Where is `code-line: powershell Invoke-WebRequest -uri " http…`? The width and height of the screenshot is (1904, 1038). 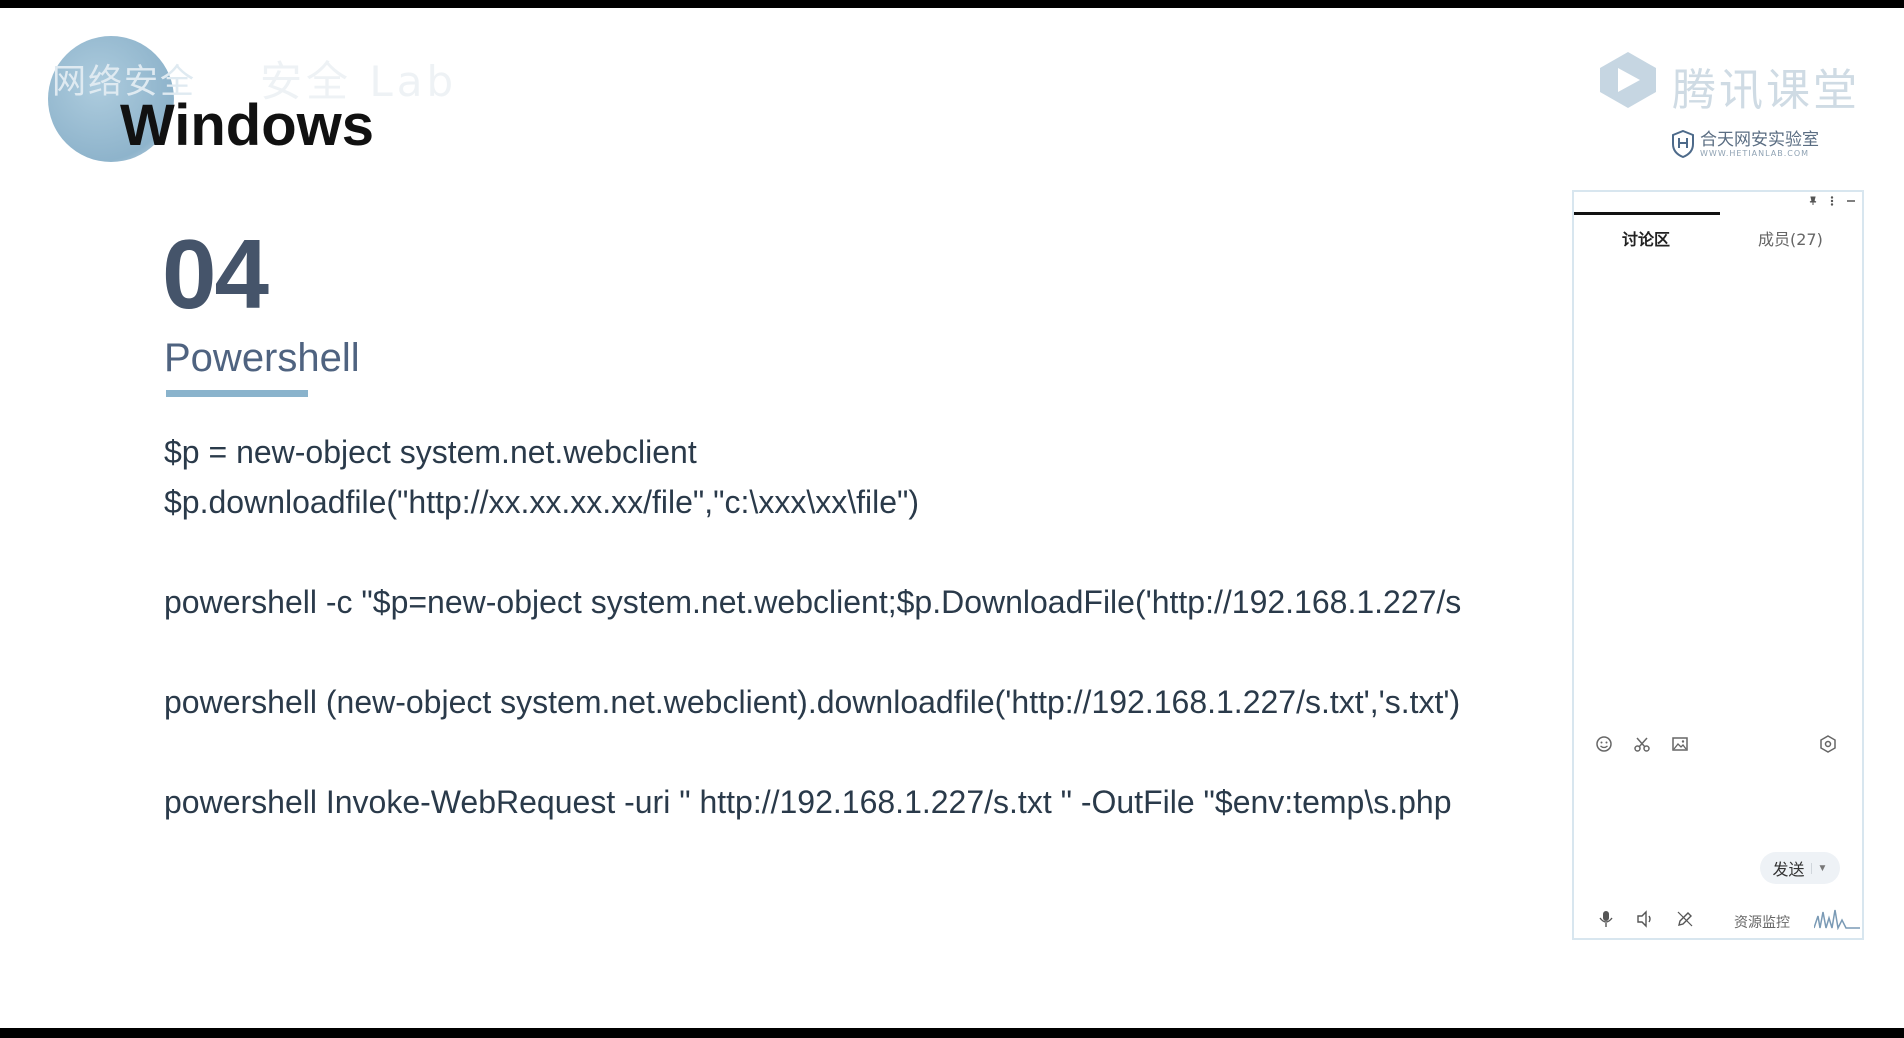 code-line: powershell Invoke-WebRequest -uri " http… is located at coordinates (808, 802).